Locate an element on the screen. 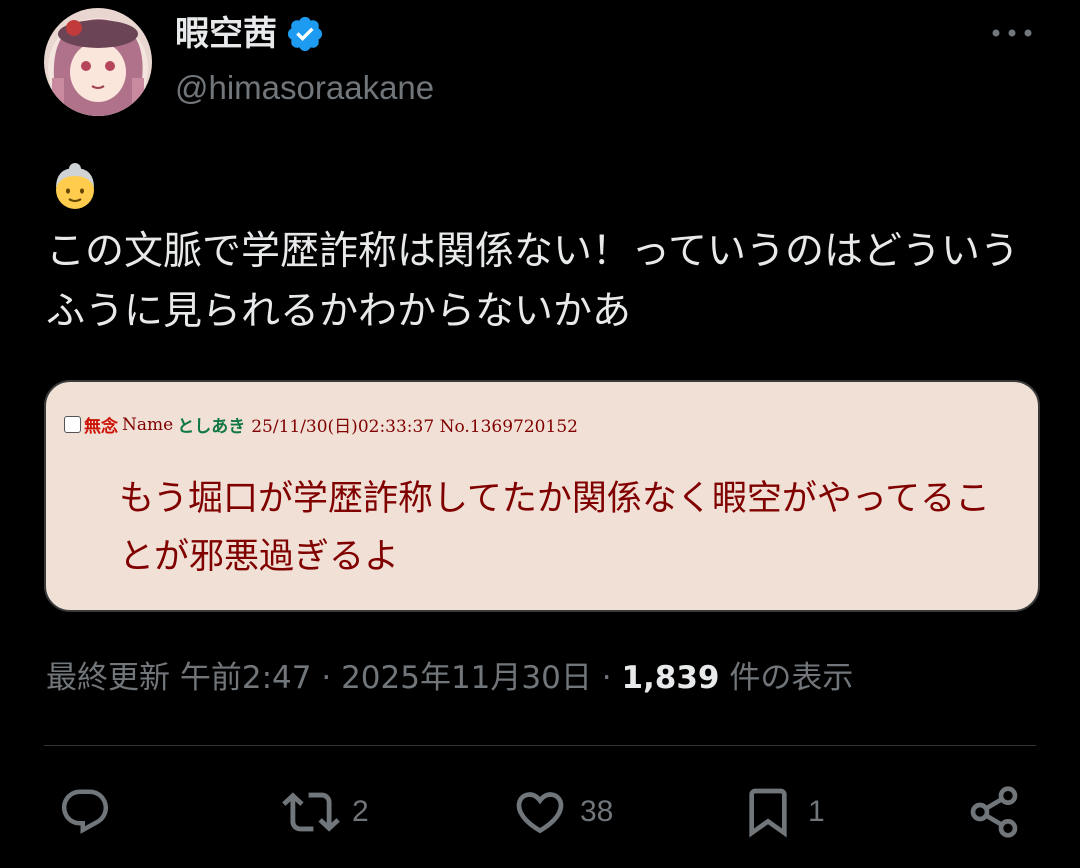  like-count: 38 is located at coordinates (597, 811).